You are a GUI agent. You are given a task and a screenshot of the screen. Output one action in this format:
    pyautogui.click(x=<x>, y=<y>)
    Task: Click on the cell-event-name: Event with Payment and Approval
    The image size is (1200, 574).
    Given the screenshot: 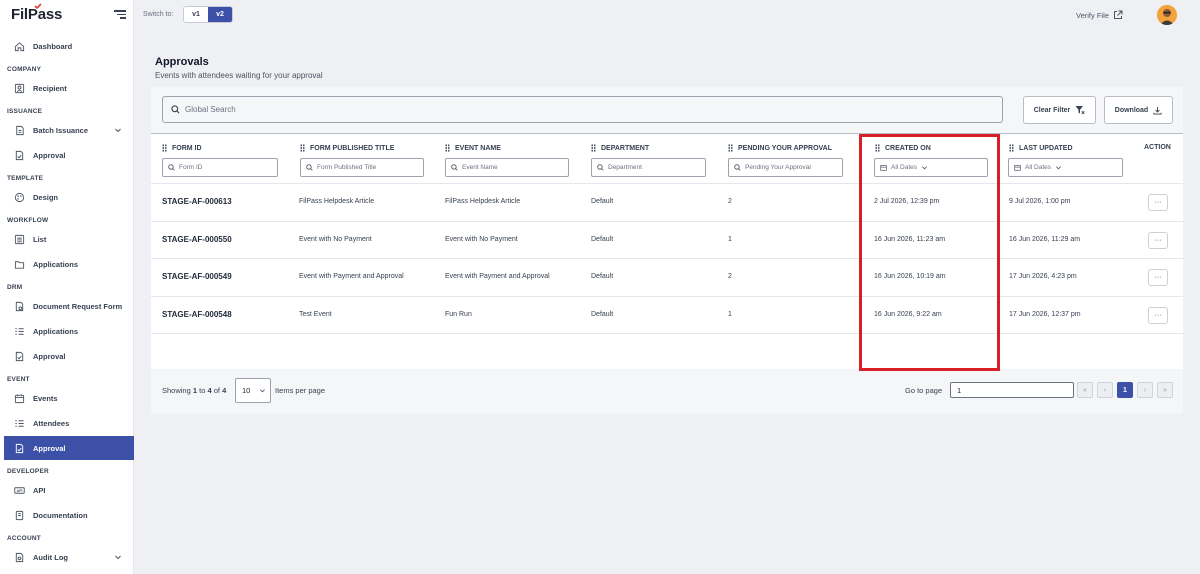 What is the action you would take?
    pyautogui.click(x=497, y=276)
    